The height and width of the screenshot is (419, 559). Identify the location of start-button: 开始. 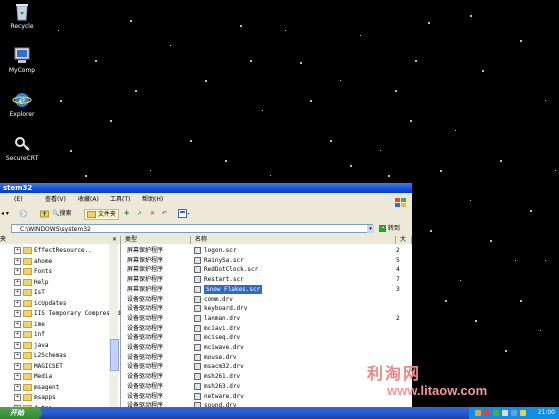
(21, 413).